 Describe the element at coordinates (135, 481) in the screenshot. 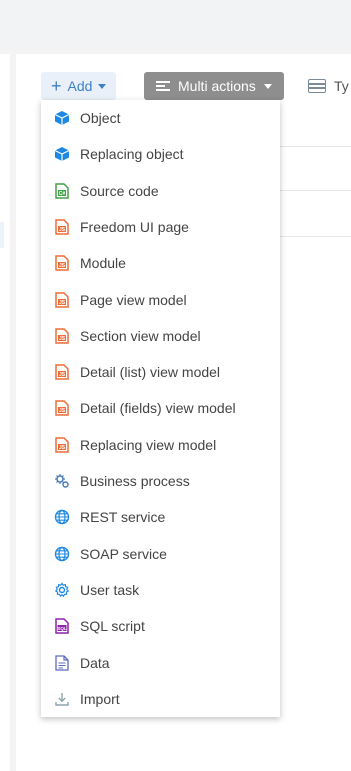

I see `menu-item-label: Business process` at that location.